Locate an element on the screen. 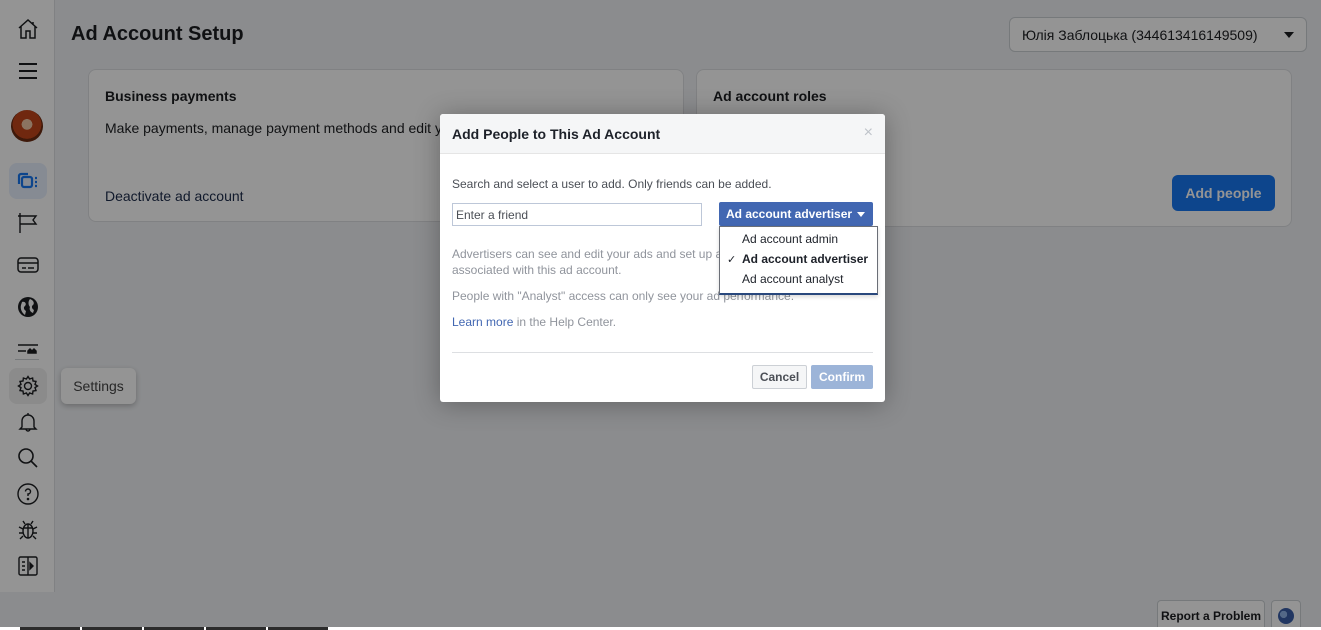 The image size is (1321, 630). close-icon: × is located at coordinates (868, 133).